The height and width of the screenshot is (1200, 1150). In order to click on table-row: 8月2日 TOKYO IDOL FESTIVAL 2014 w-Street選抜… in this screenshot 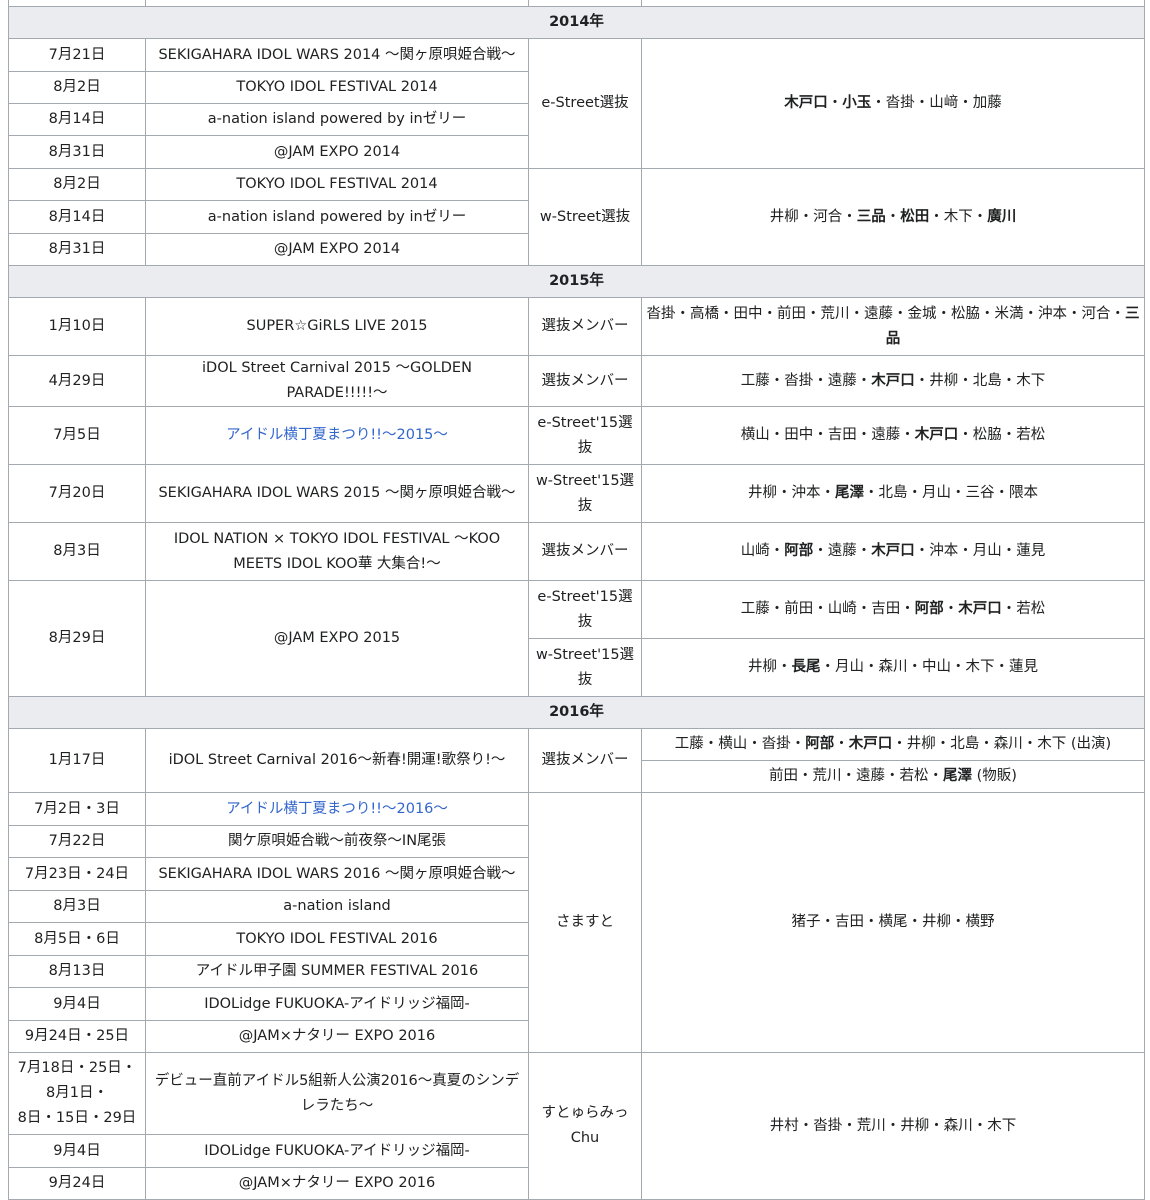, I will do `click(576, 217)`.